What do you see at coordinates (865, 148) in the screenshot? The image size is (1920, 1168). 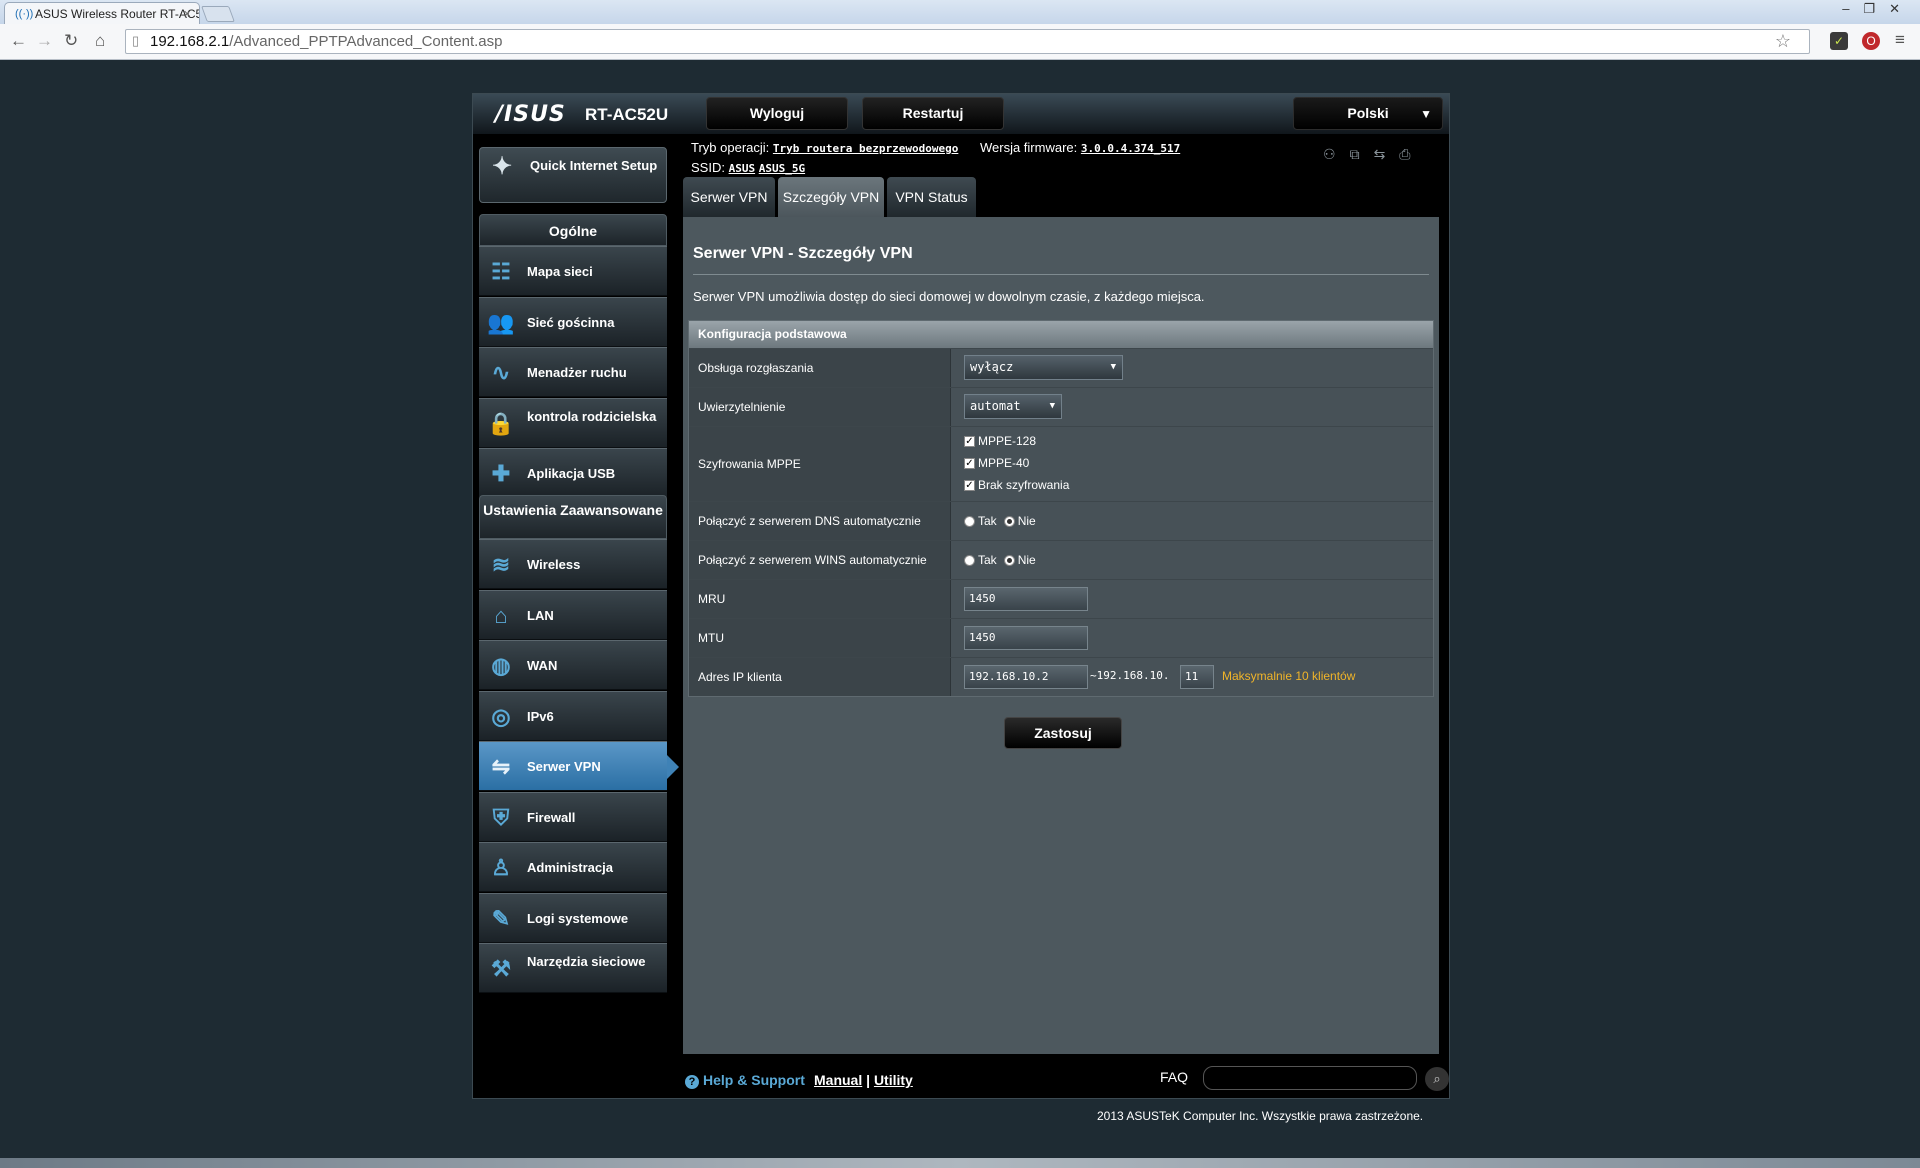 I see `mode-value-link: Tryb routera bezprzewodowego` at bounding box center [865, 148].